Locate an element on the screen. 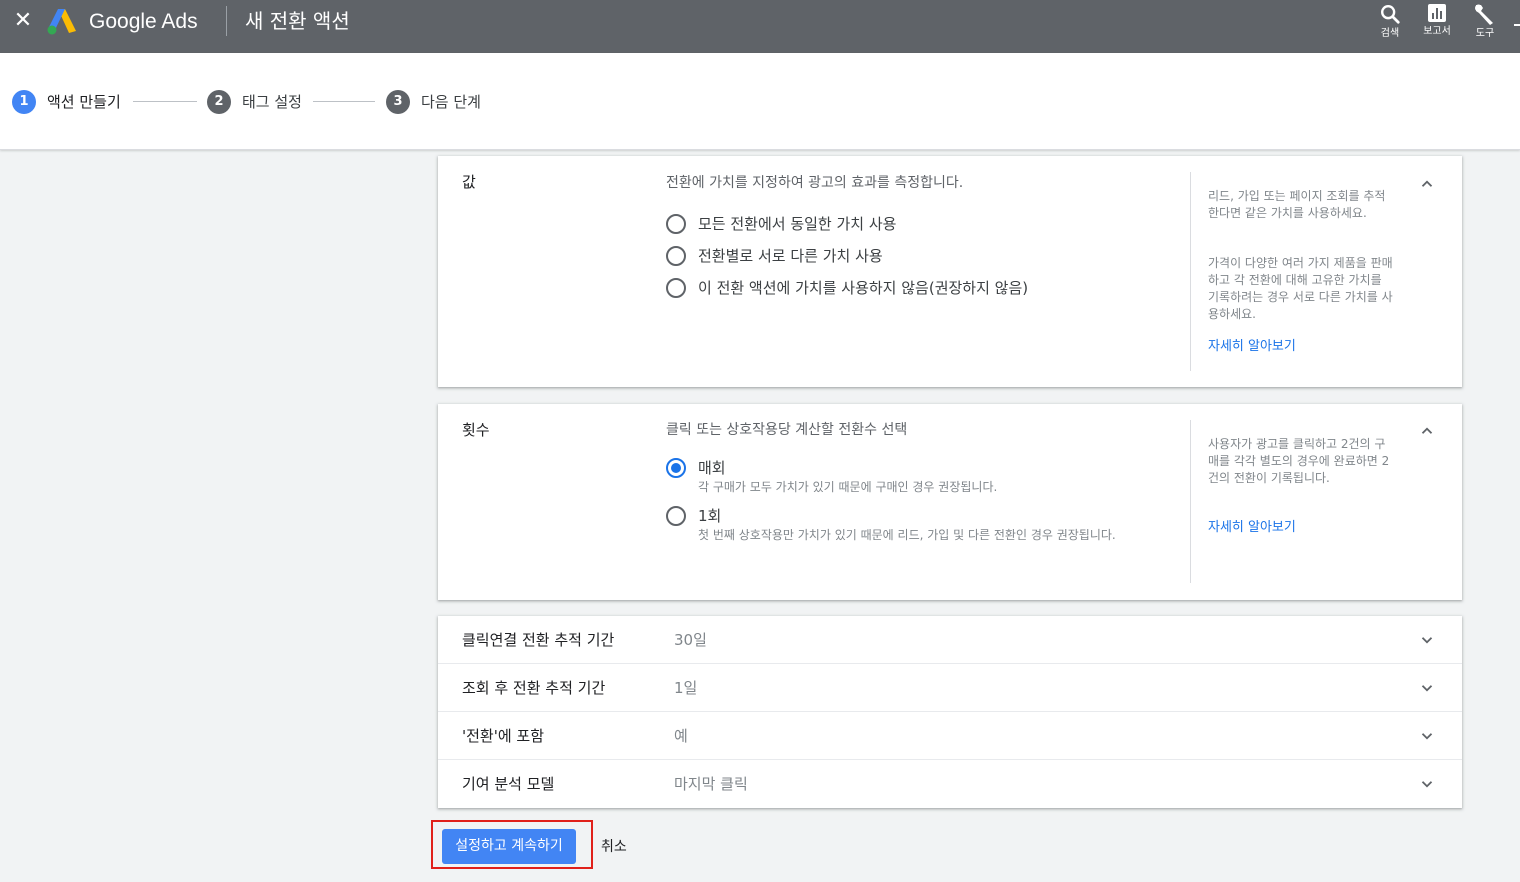 Image resolution: width=1520 pixels, height=882 pixels. step-1-number: 1 is located at coordinates (24, 102).